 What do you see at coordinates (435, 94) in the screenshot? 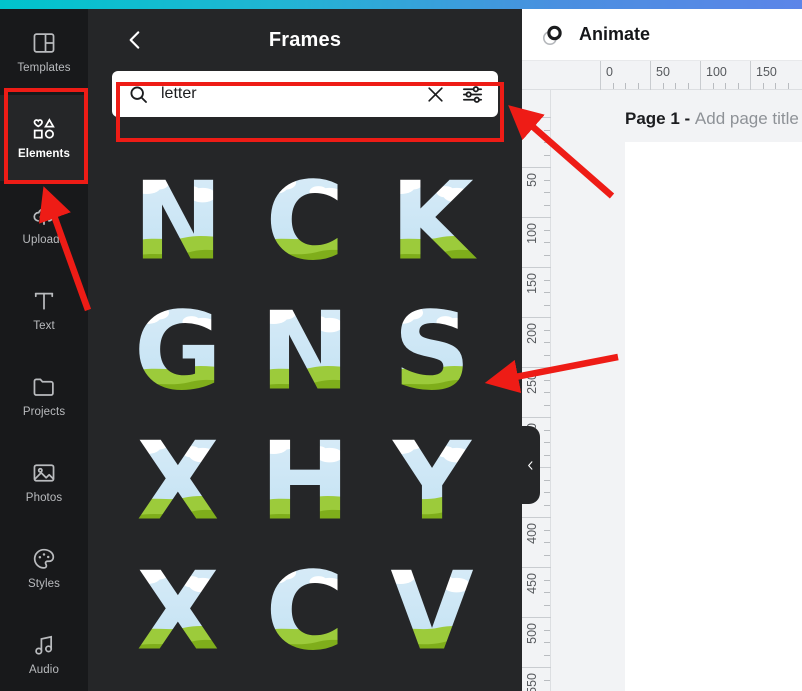
I see `close-icon` at bounding box center [435, 94].